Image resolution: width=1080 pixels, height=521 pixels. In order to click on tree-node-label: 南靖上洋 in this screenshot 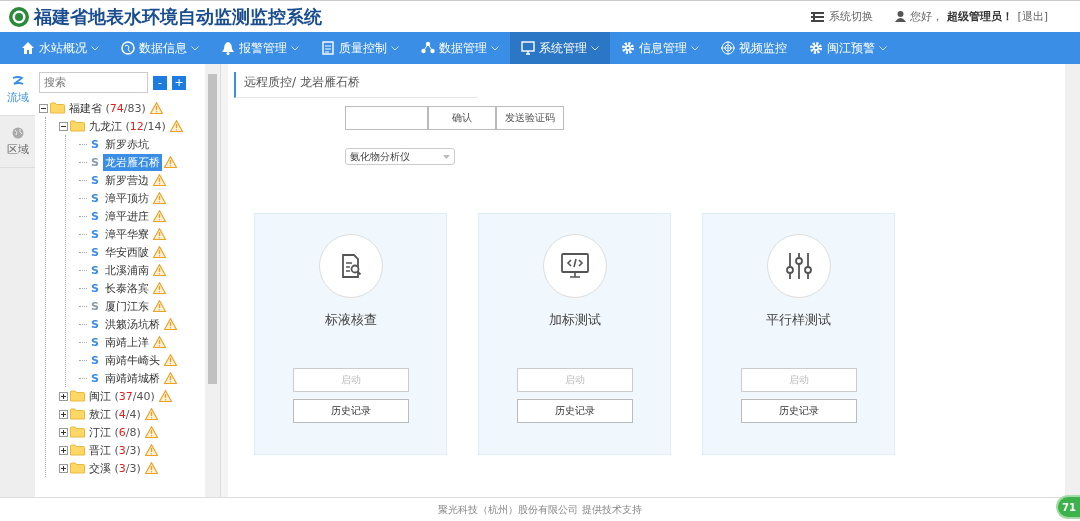, I will do `click(127, 342)`.